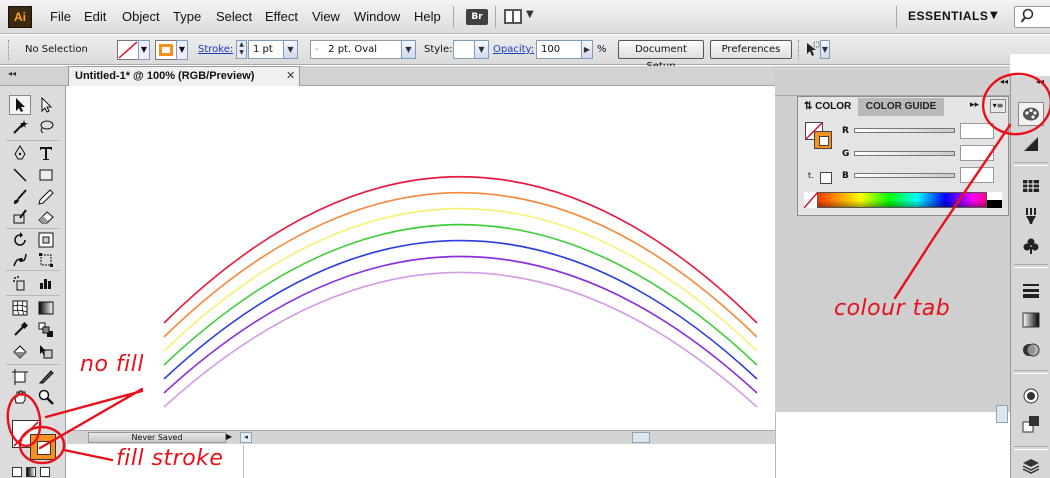 Image resolution: width=1050 pixels, height=478 pixels. What do you see at coordinates (661, 56) in the screenshot?
I see `document-setup-button: Document Setup` at bounding box center [661, 56].